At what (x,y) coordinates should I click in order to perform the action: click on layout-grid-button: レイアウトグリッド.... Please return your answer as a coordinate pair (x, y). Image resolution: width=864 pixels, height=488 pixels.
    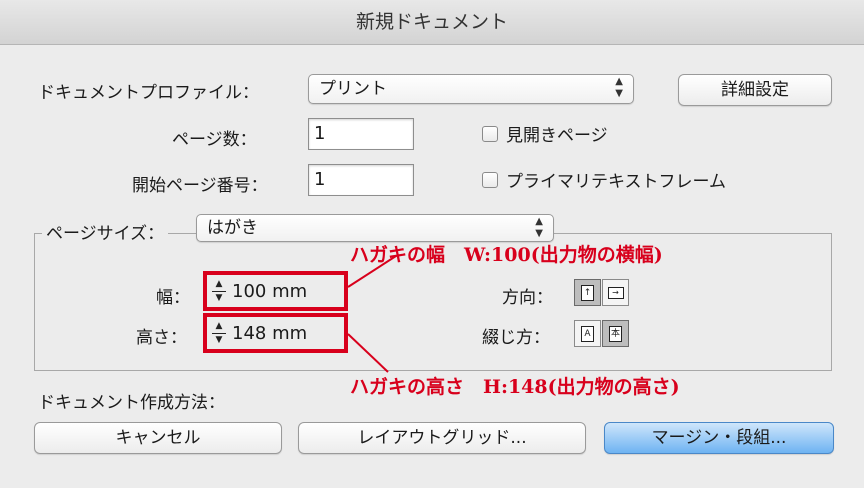
    Looking at the image, I should click on (442, 438).